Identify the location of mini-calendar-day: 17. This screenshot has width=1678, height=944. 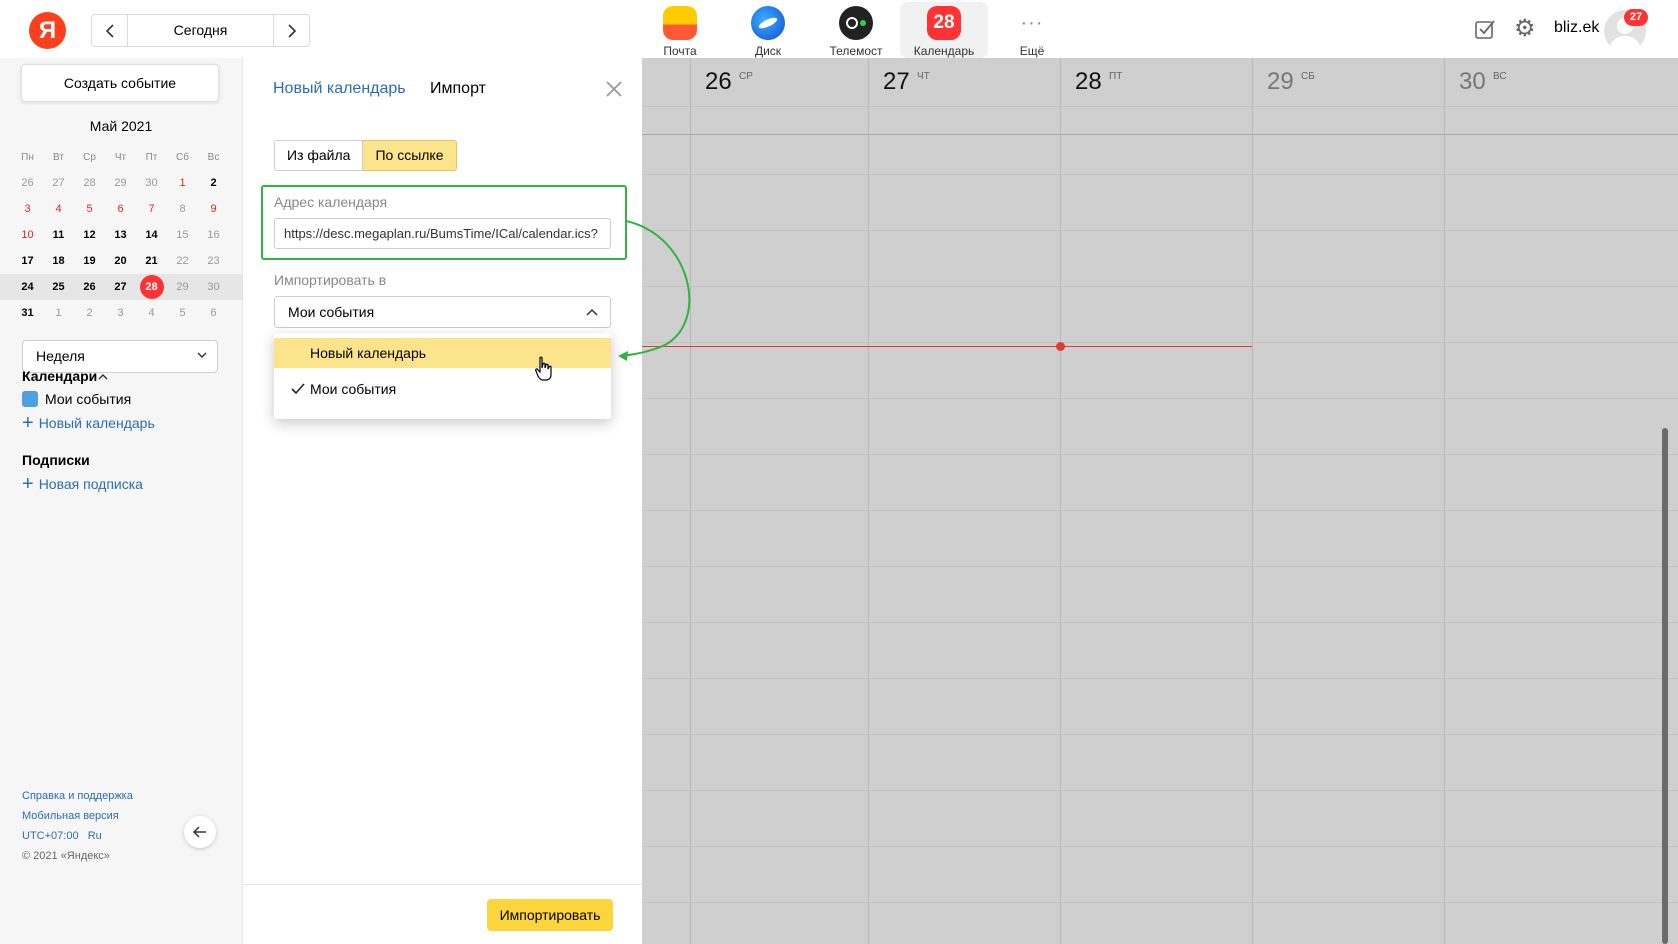
(27, 261).